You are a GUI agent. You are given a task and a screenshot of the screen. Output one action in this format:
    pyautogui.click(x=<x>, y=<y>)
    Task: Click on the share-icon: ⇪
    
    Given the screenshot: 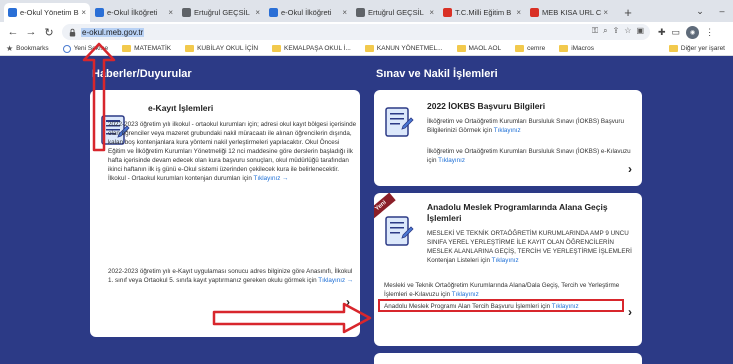 What is the action you would take?
    pyautogui.click(x=616, y=31)
    